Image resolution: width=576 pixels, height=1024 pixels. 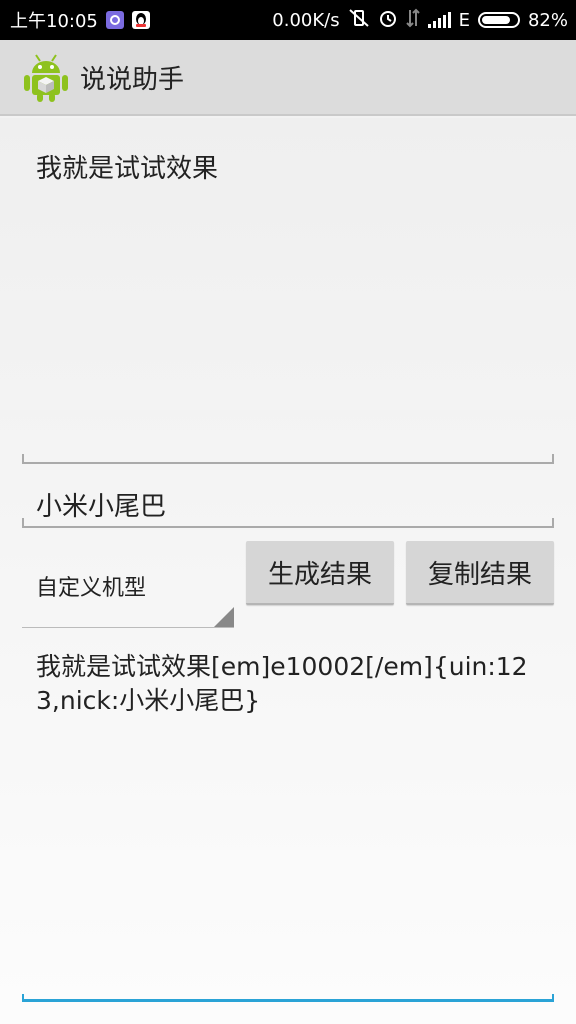 What do you see at coordinates (132, 79) in the screenshot?
I see `app-title: 说说助手` at bounding box center [132, 79].